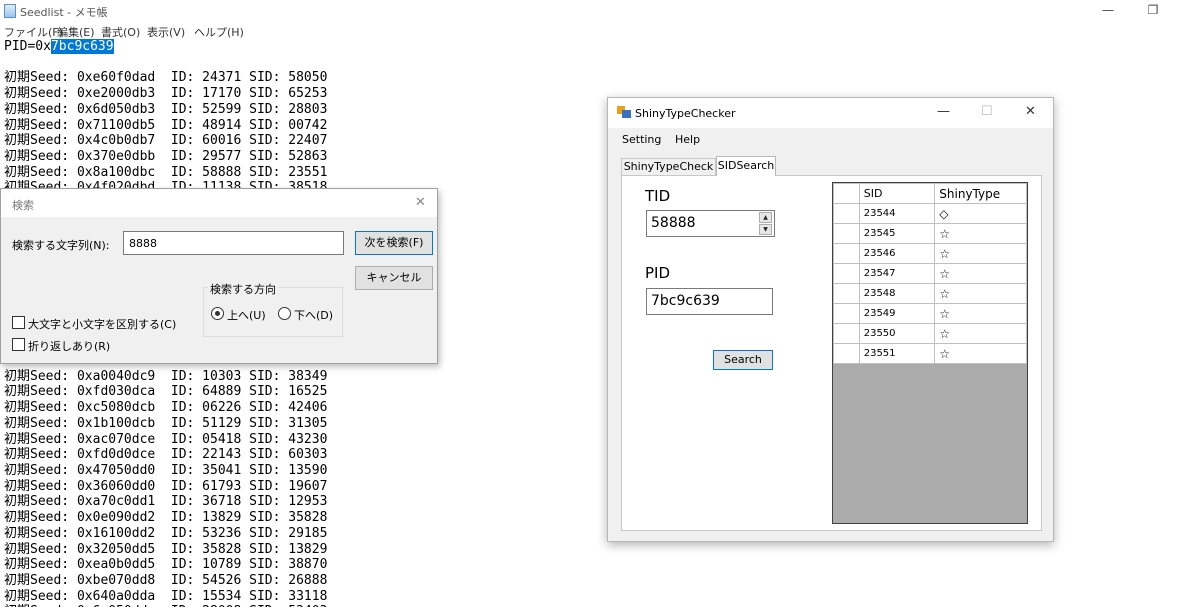  I want to click on notepad-title: Seedlist - メモ帳, so click(64, 12).